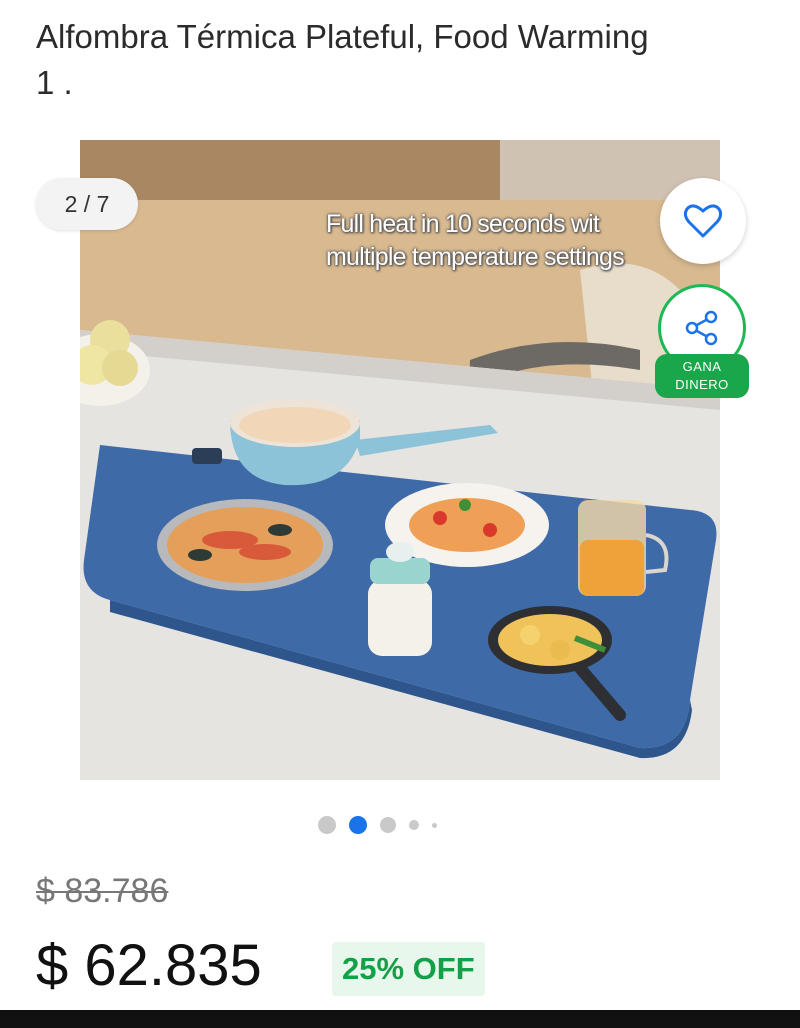 The width and height of the screenshot is (800, 1028). Describe the element at coordinates (102, 891) in the screenshot. I see `original-price: $ 83.786` at that location.